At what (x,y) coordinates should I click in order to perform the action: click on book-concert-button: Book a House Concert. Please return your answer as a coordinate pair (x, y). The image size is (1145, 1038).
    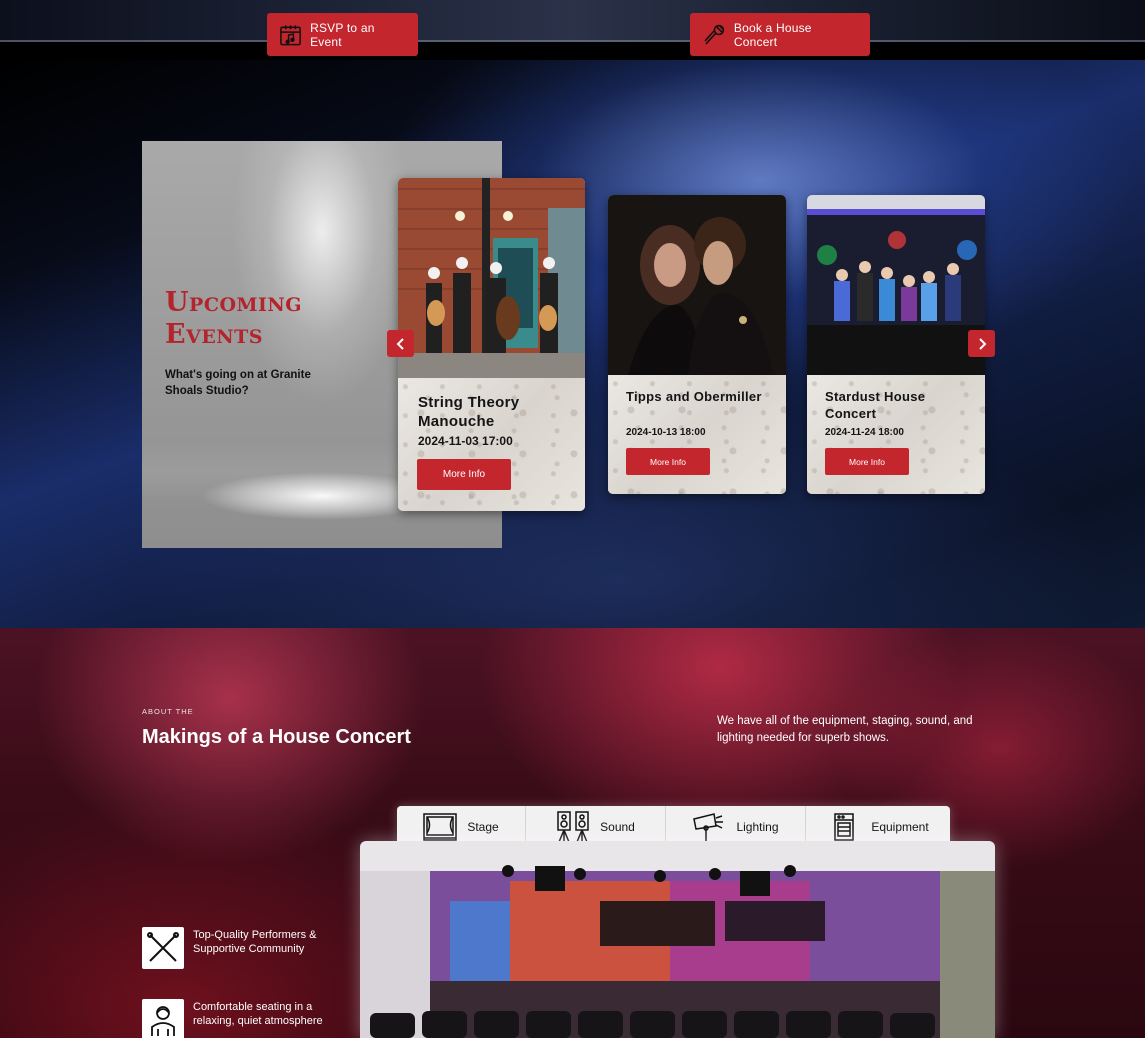
    Looking at the image, I should click on (780, 34).